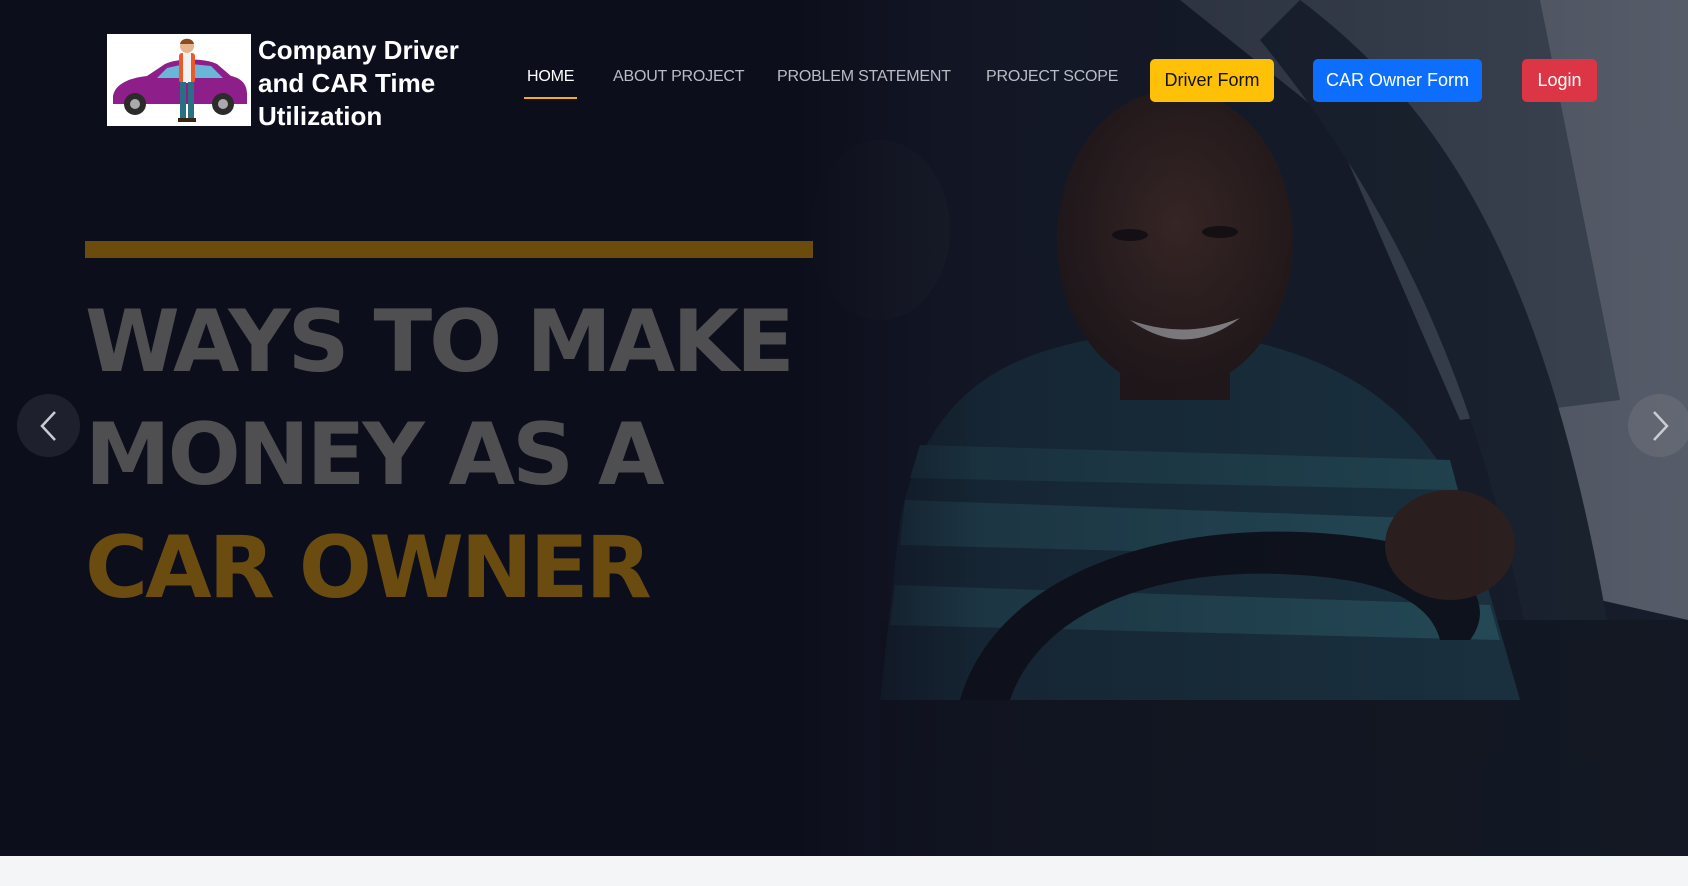 This screenshot has width=1688, height=886. I want to click on chevron-right-icon, so click(1660, 425).